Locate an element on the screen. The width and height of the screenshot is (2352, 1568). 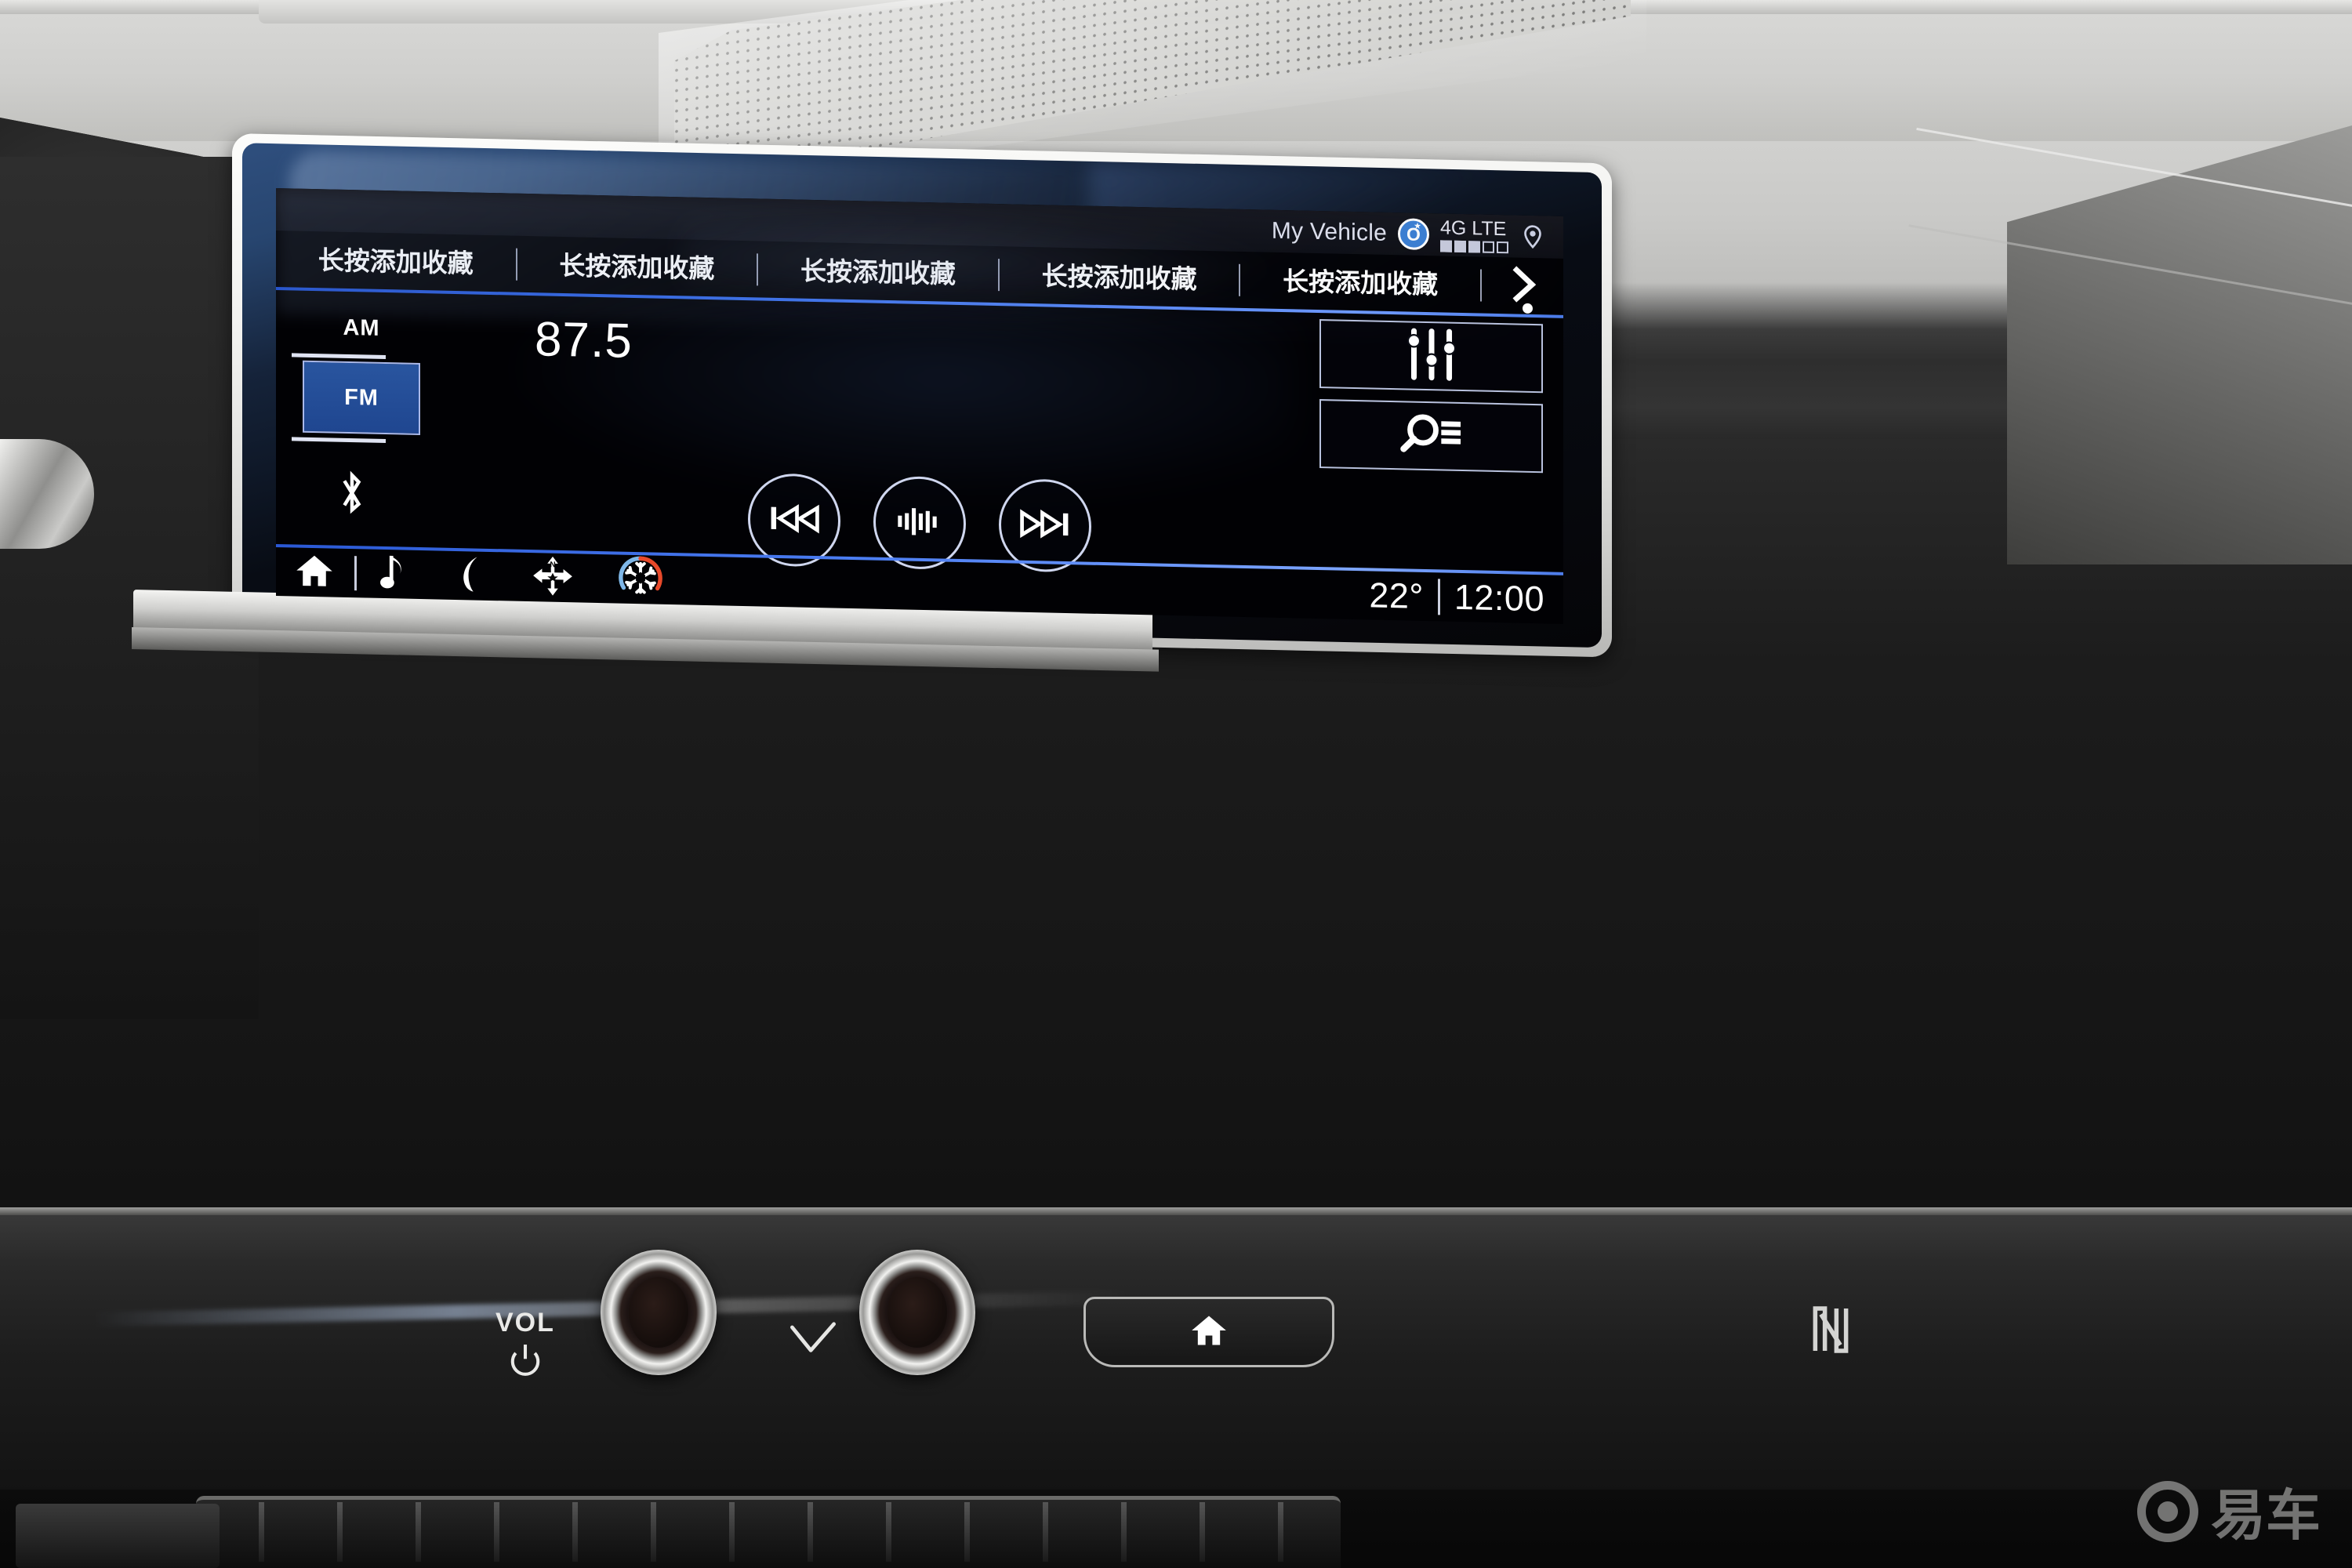
signal-bars is located at coordinates (1474, 246).